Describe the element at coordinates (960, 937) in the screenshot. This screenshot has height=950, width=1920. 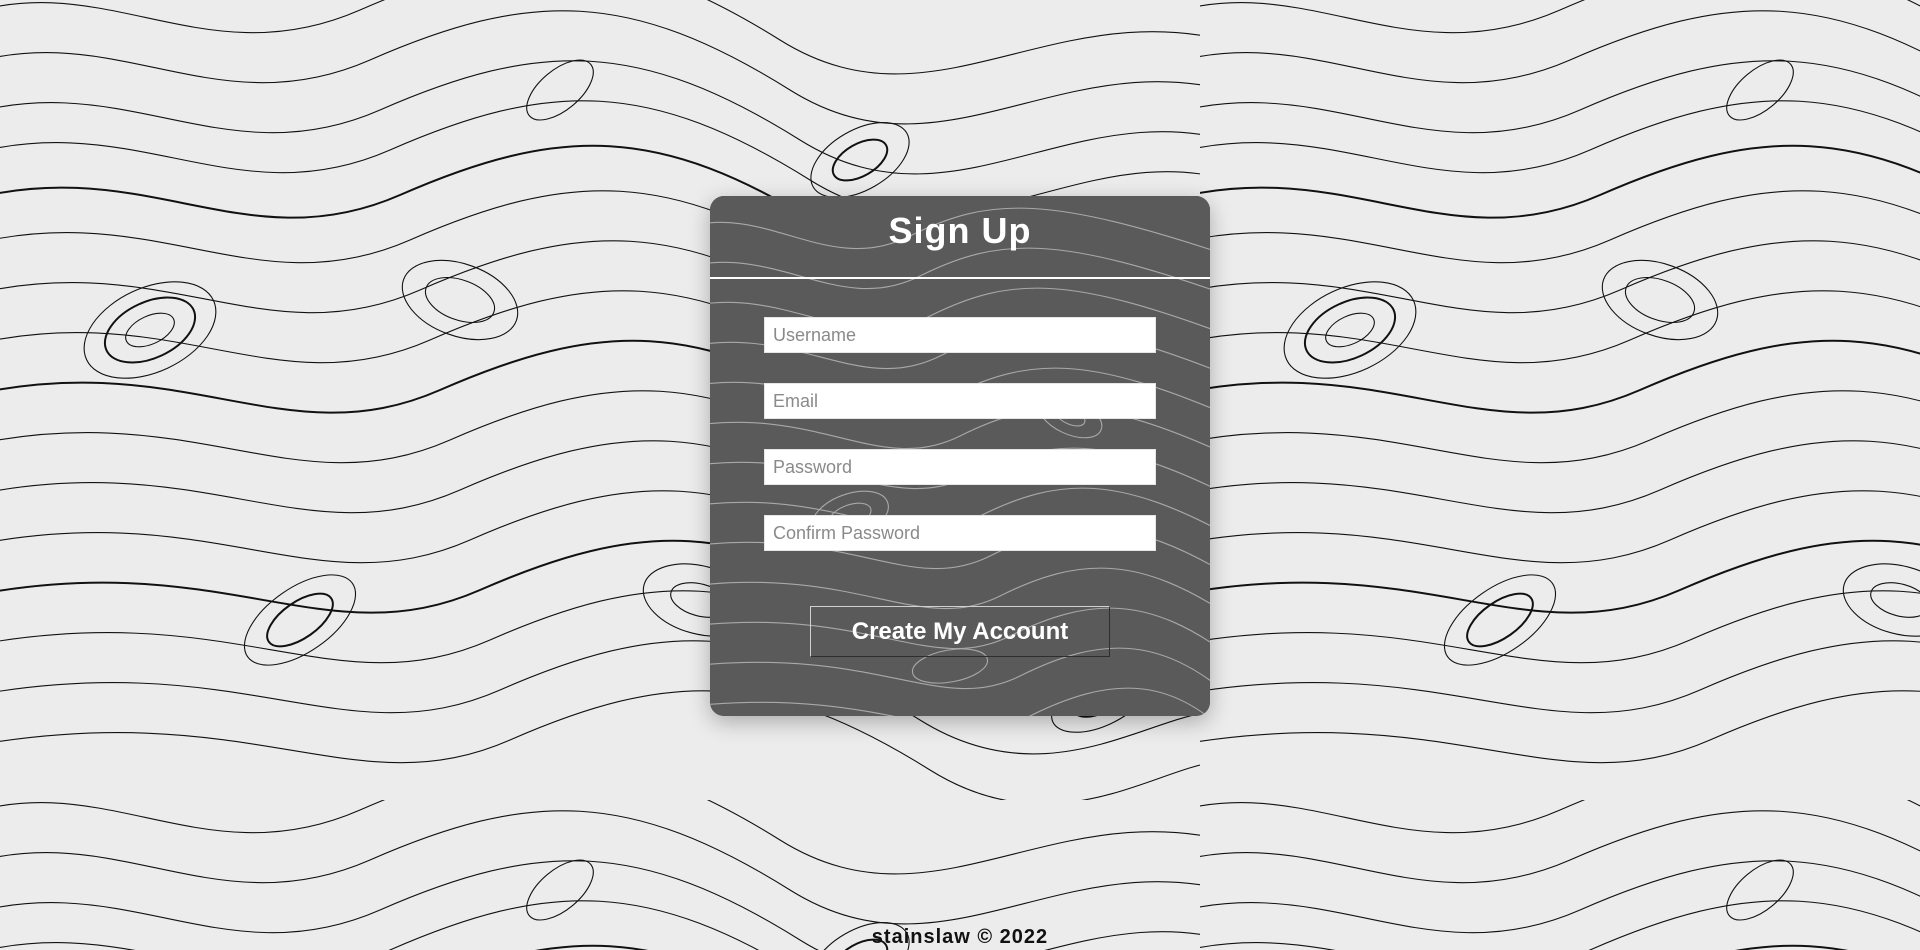
I see `footer-copyright: stainslaw © 2022` at that location.